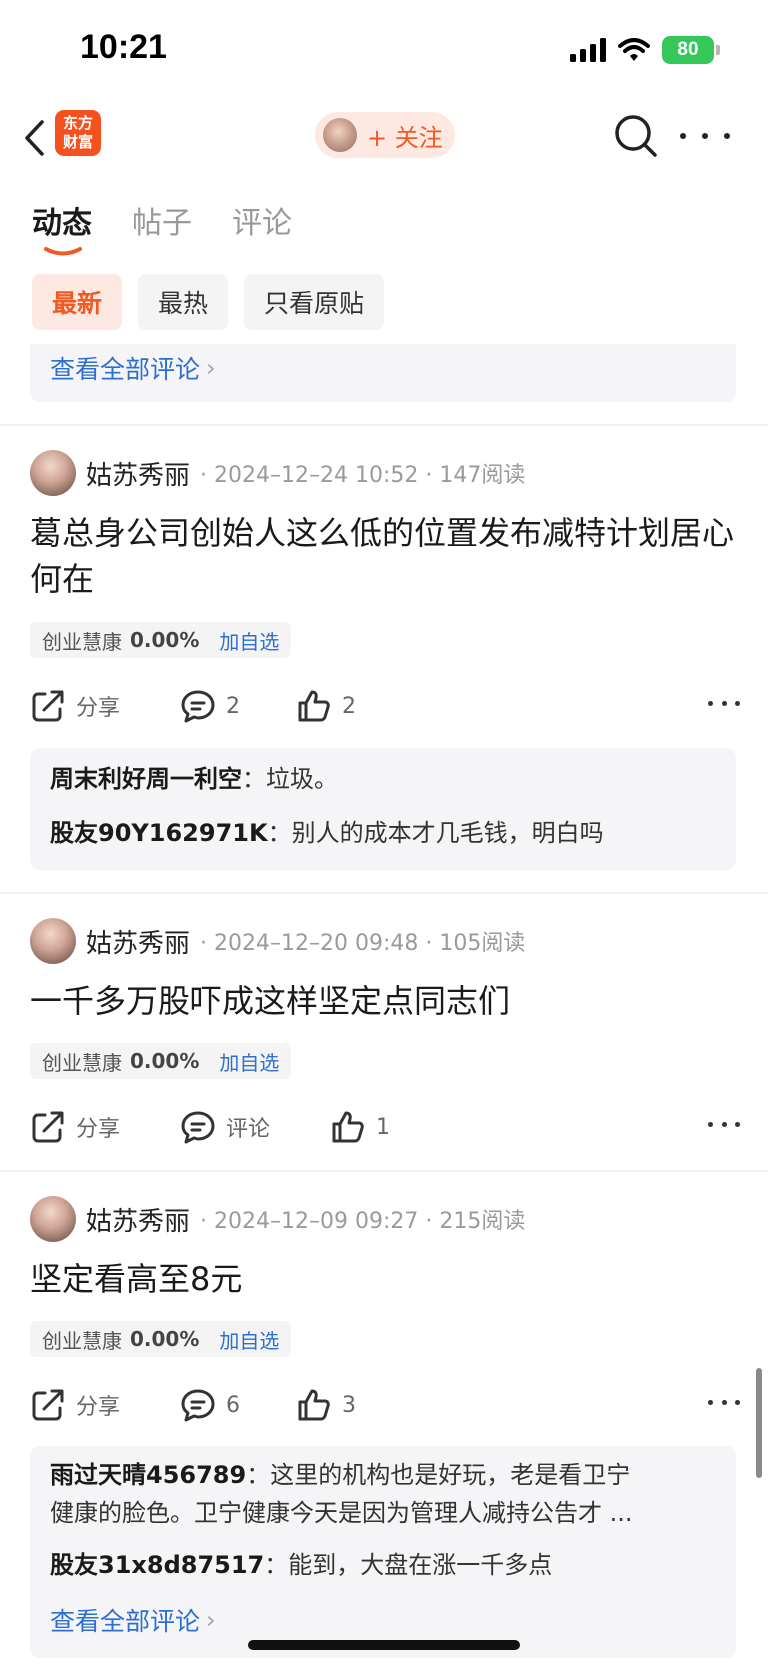 Image resolution: width=768 pixels, height=1663 pixels. Describe the element at coordinates (405, 137) in the screenshot. I see `follow-label: + 关注` at that location.